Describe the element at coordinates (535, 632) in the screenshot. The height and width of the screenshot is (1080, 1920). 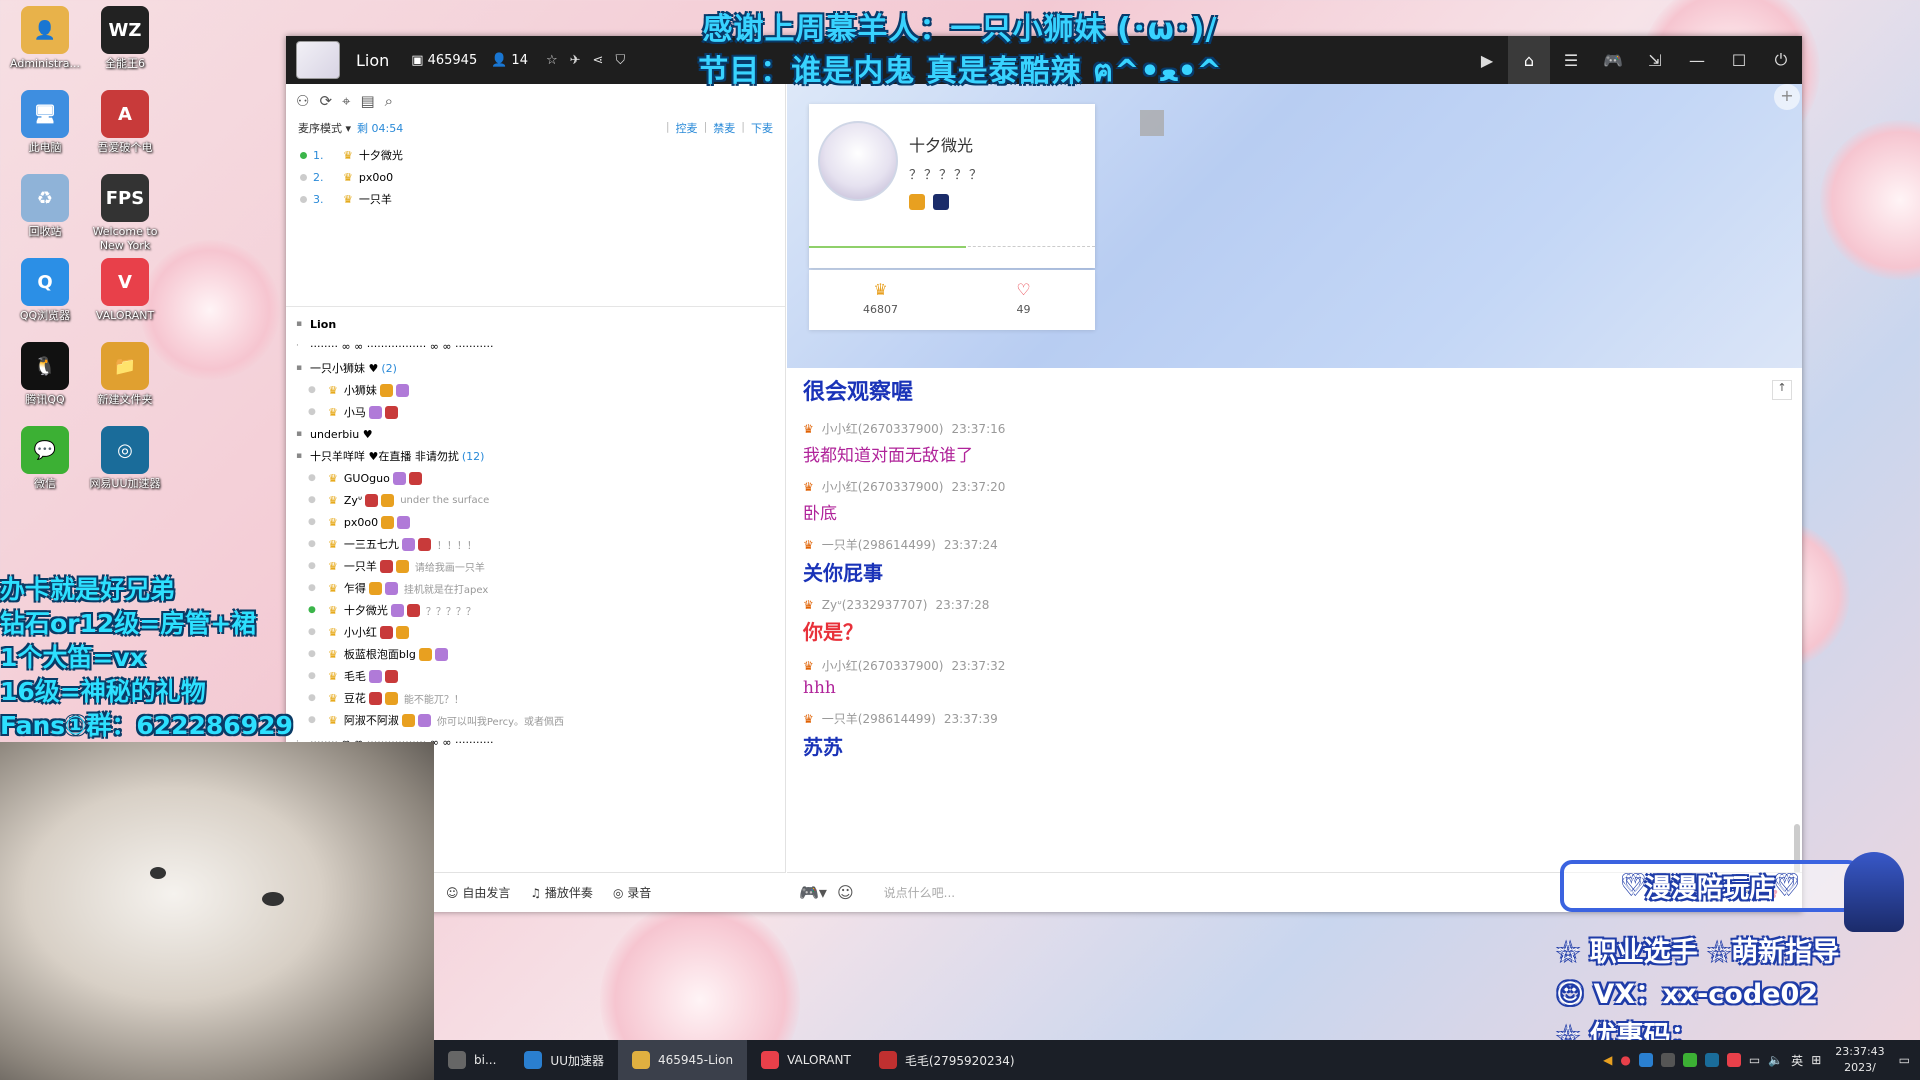
I see `channel-user-row: ● ♛ 小小红` at that location.